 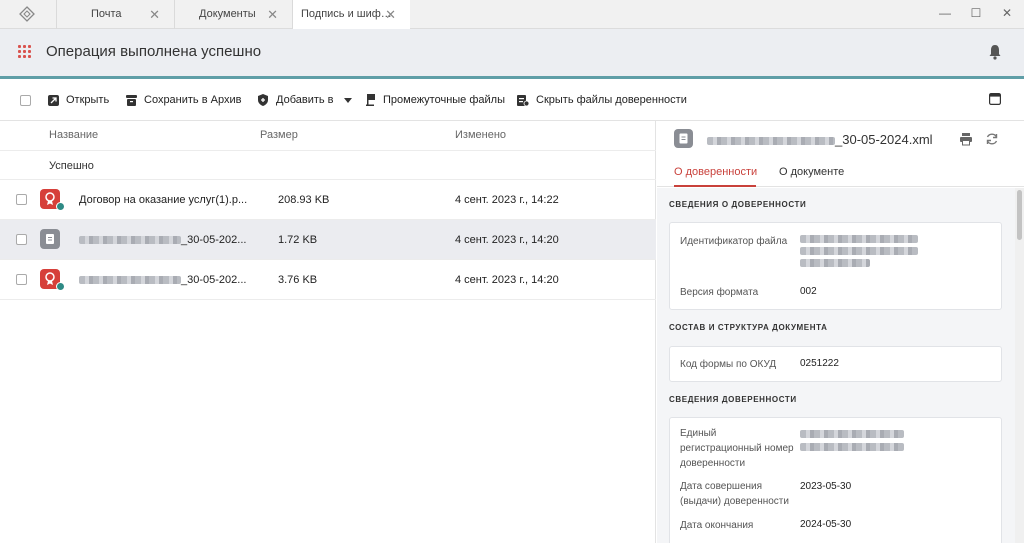 What do you see at coordinates (193, 100) in the screenshot?
I see `save-archive-label: Сохранить в Архив` at bounding box center [193, 100].